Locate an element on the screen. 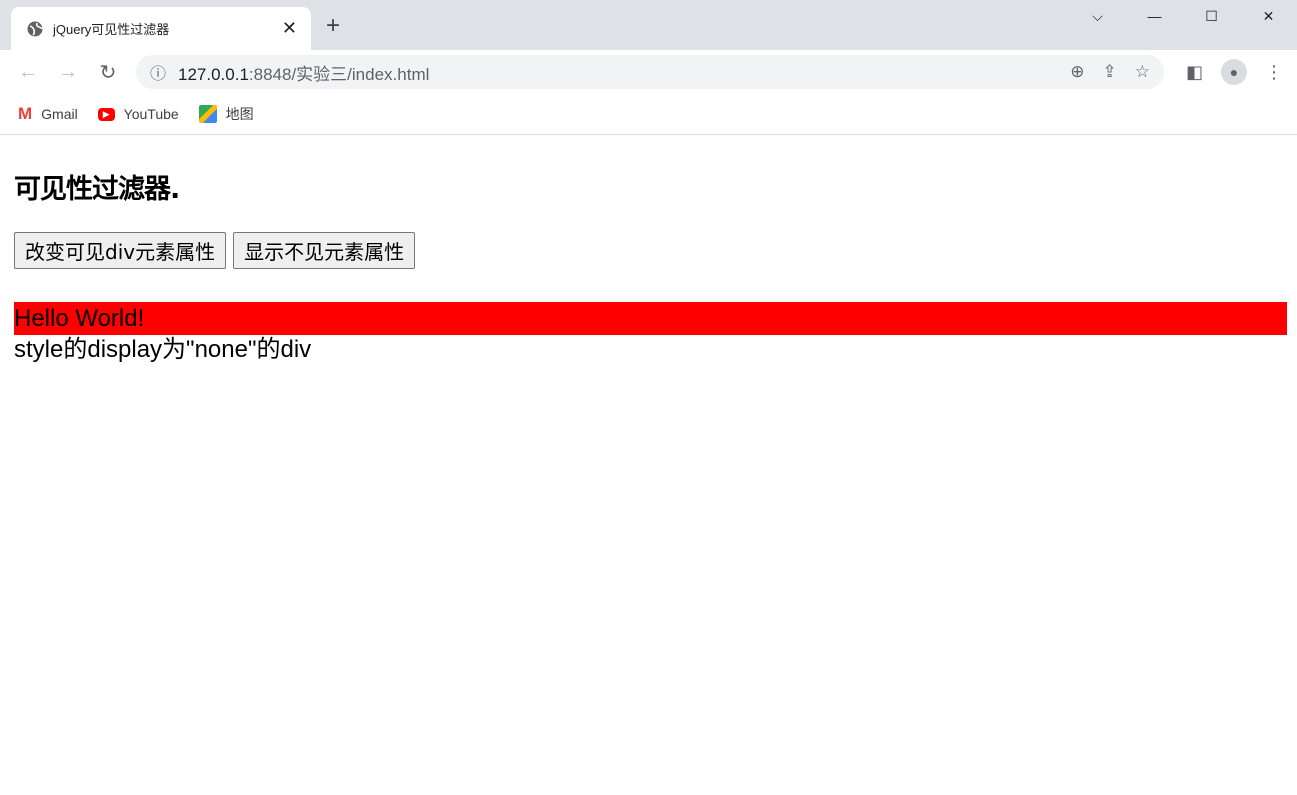 This screenshot has height=795, width=1297. browser-tab: jQuery可见性过滤器 ✕ is located at coordinates (161, 28).